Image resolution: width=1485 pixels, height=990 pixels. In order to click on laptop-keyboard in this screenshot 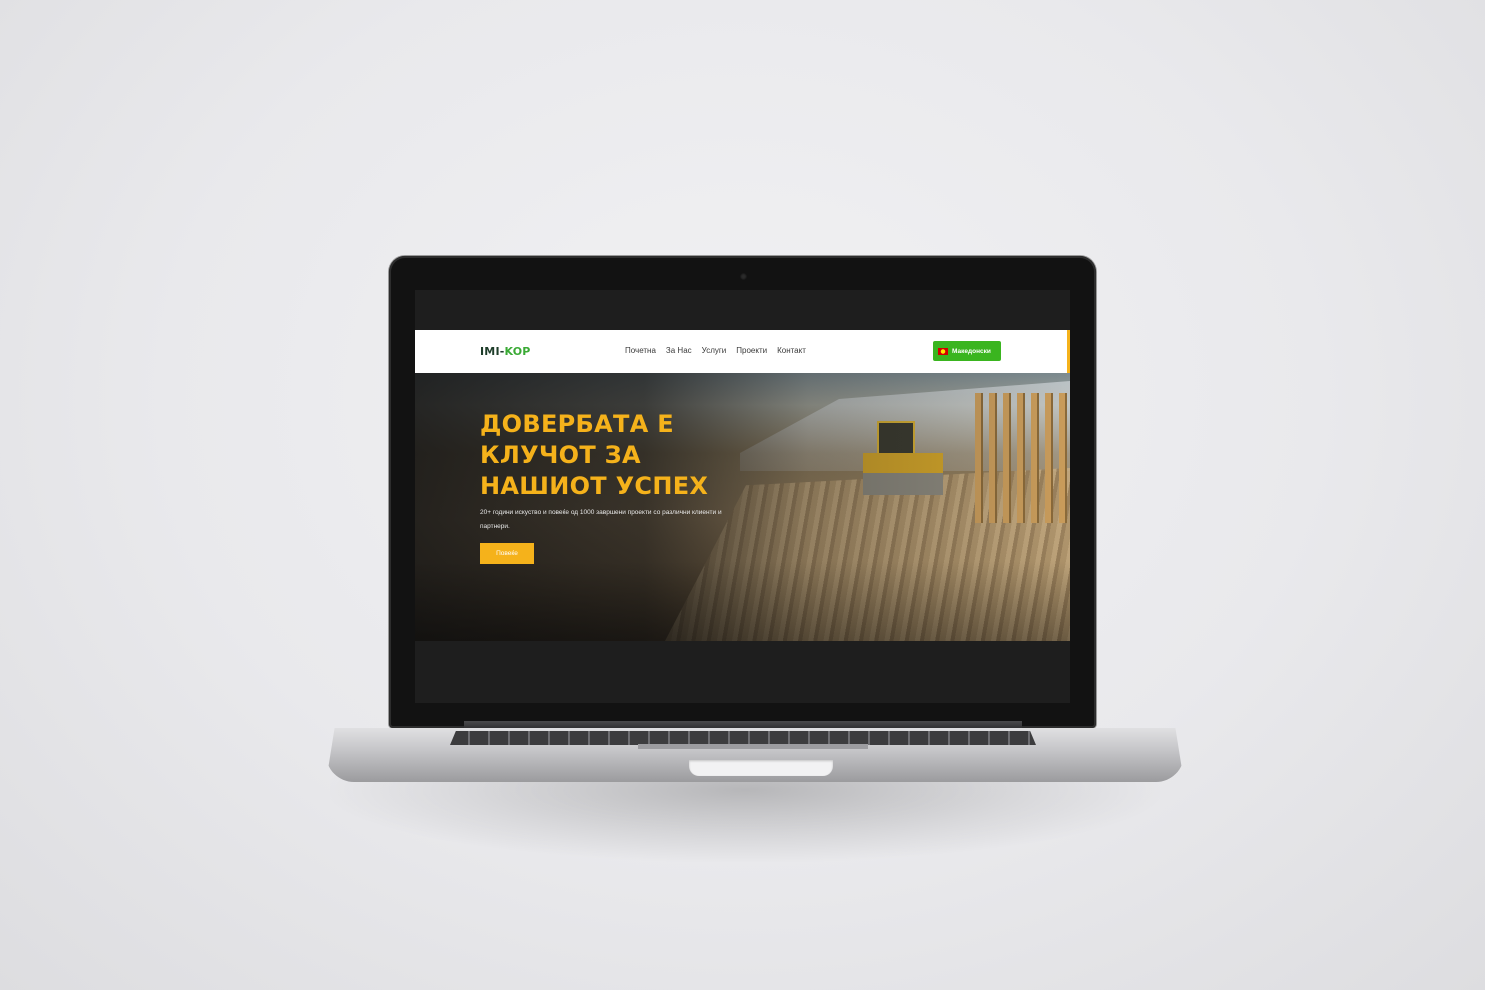, I will do `click(743, 738)`.